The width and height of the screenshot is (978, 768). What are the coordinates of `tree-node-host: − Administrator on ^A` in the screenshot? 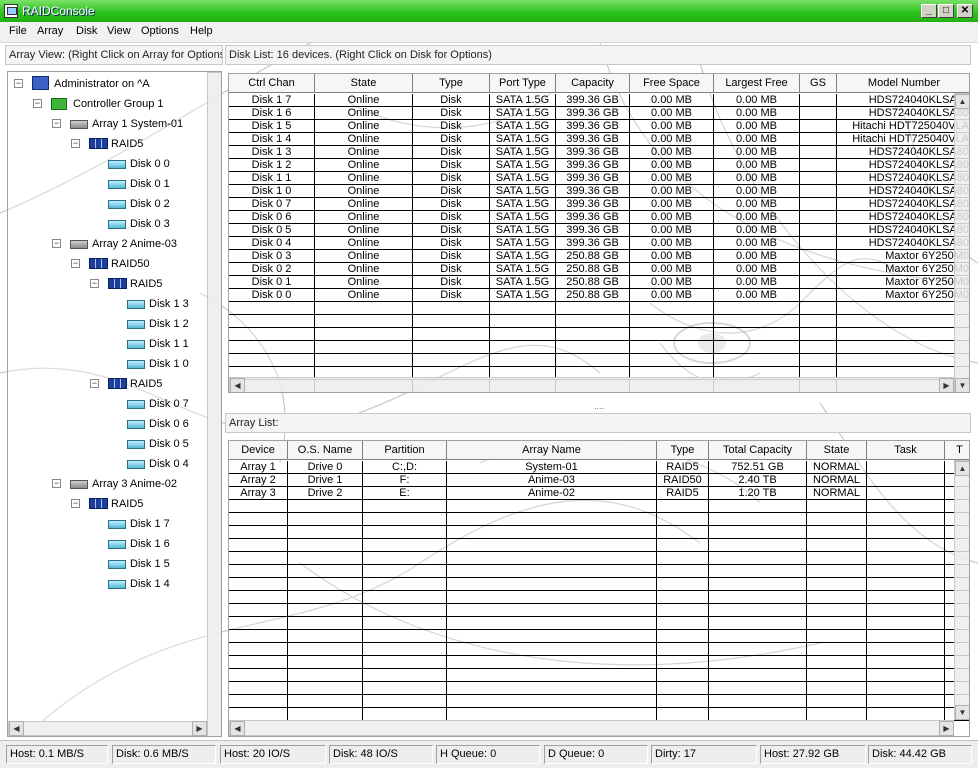 It's located at (105, 84).